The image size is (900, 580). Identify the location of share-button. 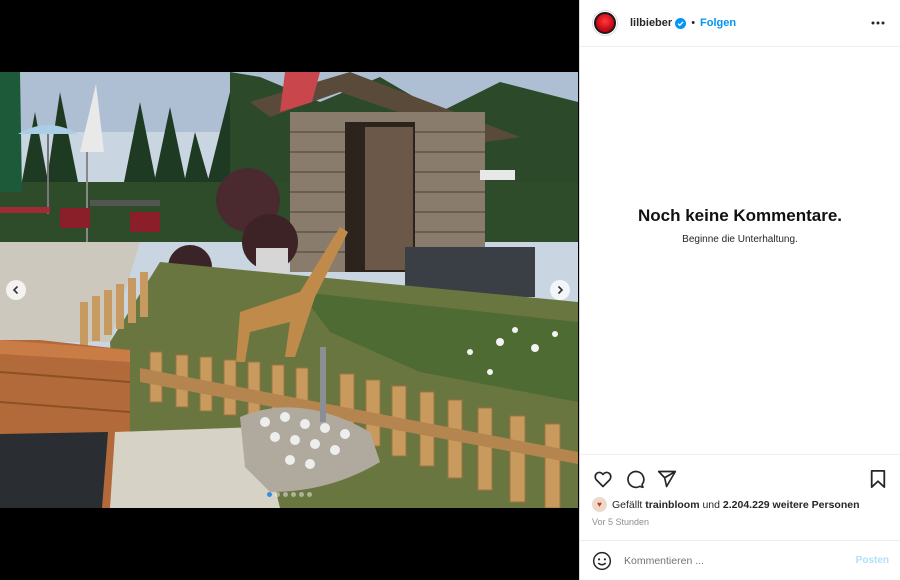
(667, 479).